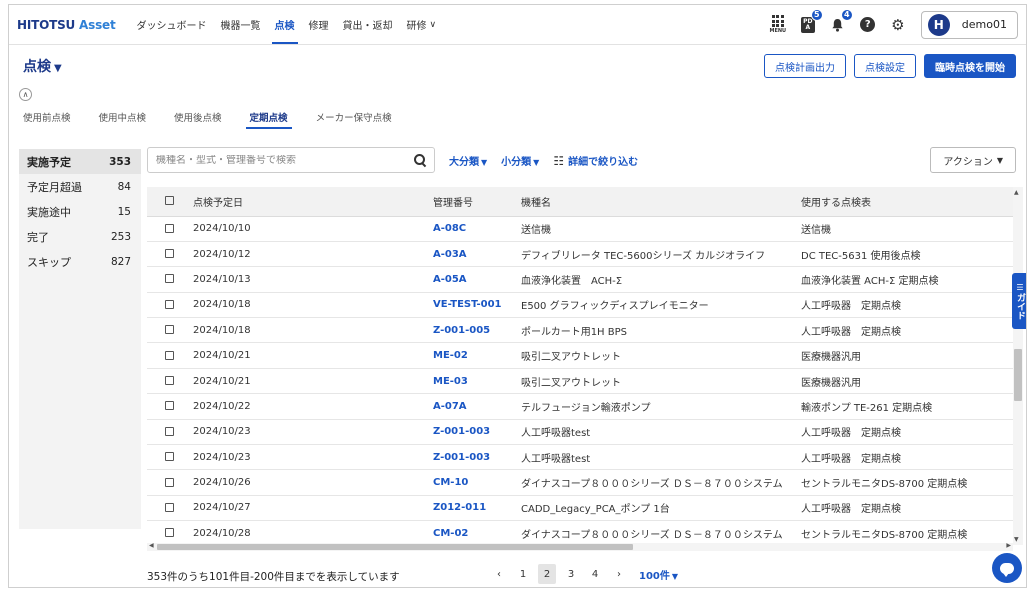  I want to click on status-item-skip: スキップ 827, so click(80, 261).